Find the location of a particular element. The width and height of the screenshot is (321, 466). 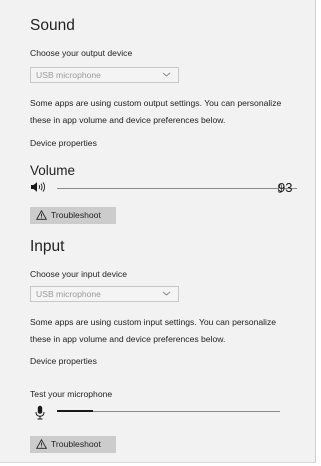

microphone-level-fill is located at coordinates (75, 411).